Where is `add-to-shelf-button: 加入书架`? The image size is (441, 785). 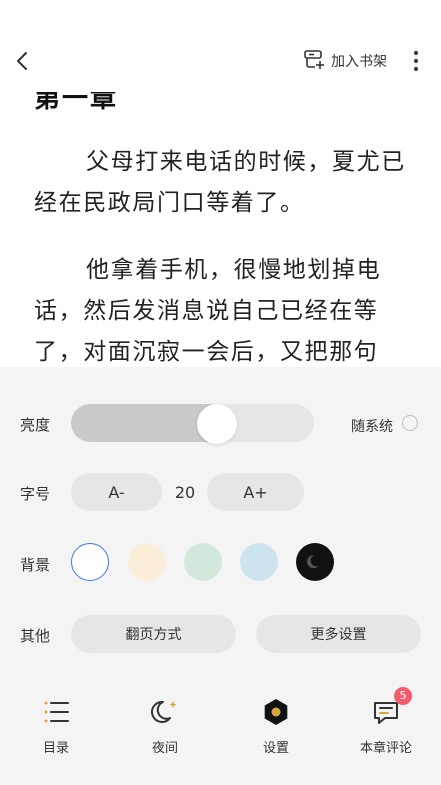 add-to-shelf-button: 加入书架 is located at coordinates (359, 61).